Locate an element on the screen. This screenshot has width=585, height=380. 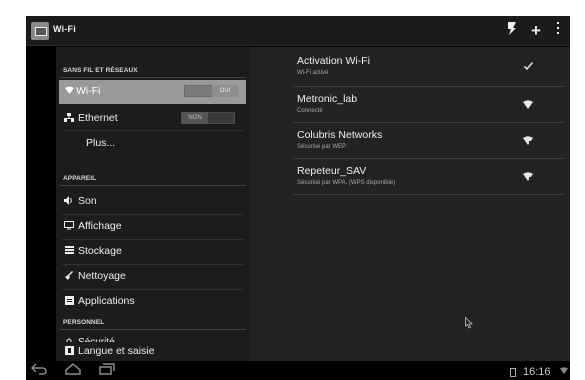
apps-icon is located at coordinates (69, 301).